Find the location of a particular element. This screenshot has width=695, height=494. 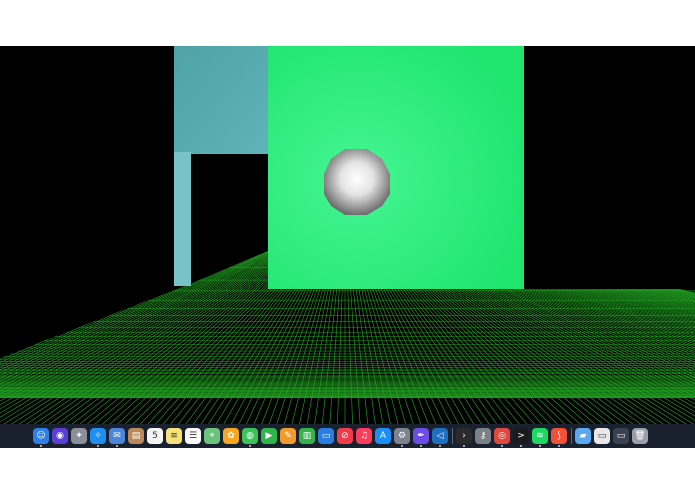

terminal-icon: › is located at coordinates (464, 436).